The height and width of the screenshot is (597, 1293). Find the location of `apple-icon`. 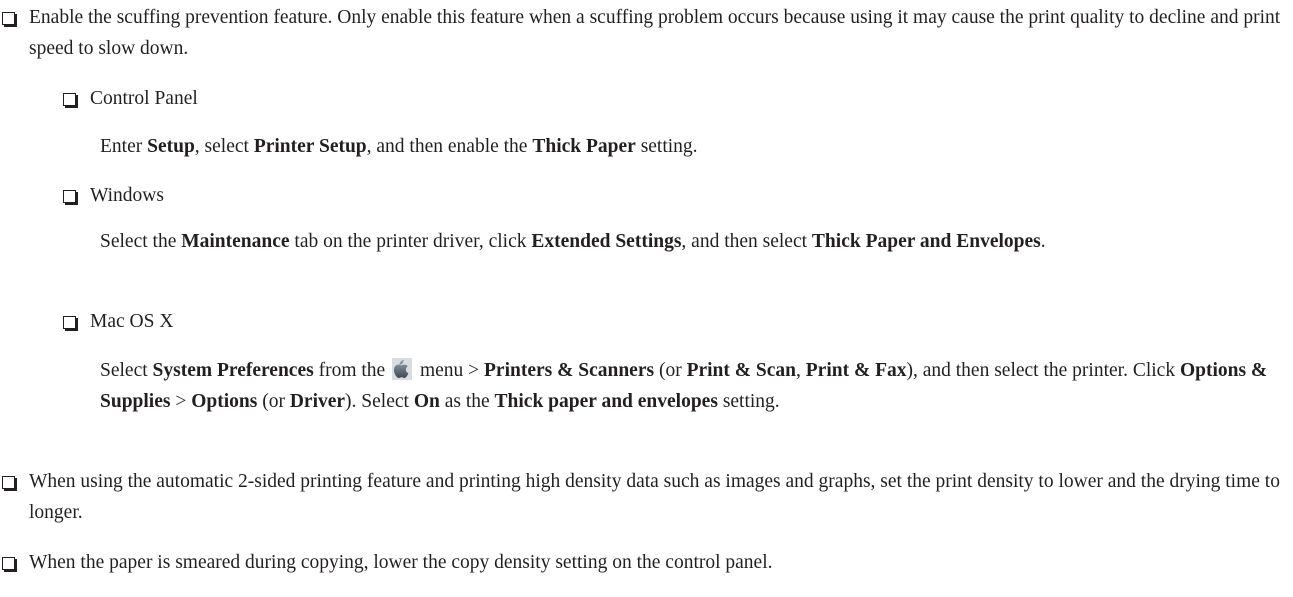

apple-icon is located at coordinates (402, 369).